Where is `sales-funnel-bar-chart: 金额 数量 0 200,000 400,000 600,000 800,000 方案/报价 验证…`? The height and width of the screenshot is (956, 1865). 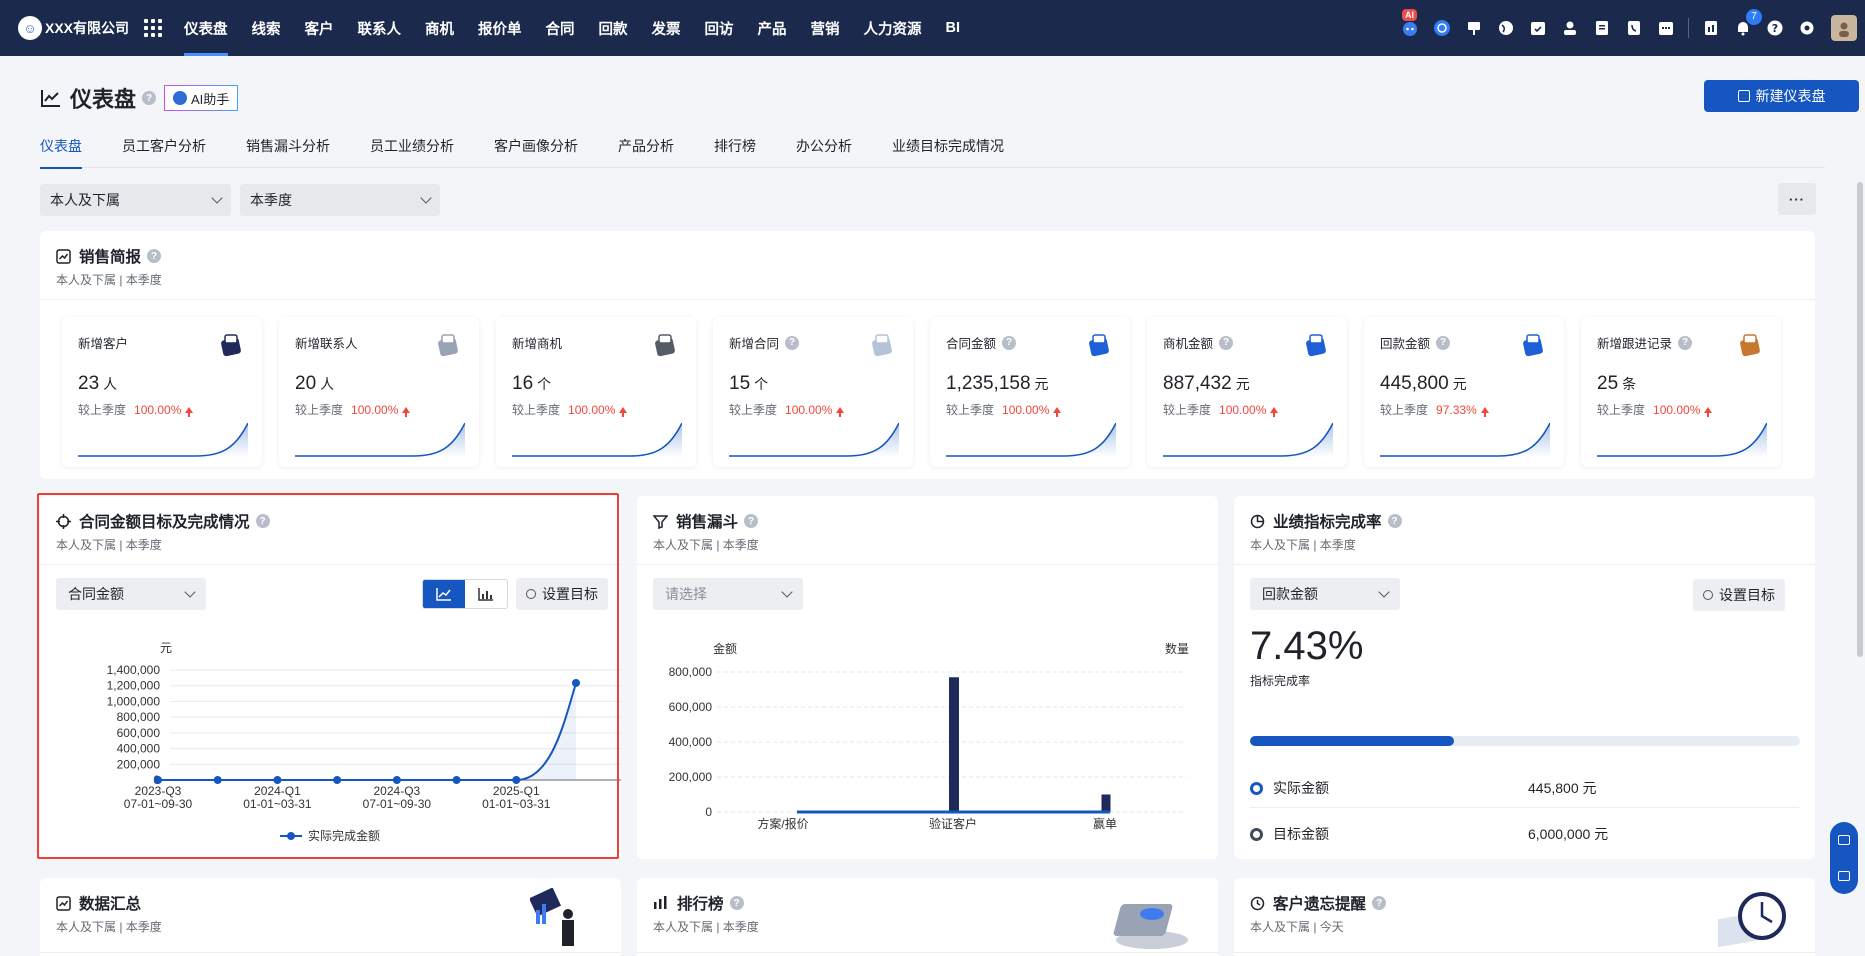 sales-funnel-bar-chart: 金额 数量 0 200,000 400,000 600,000 800,000 方案/报价 验证… is located at coordinates (929, 736).